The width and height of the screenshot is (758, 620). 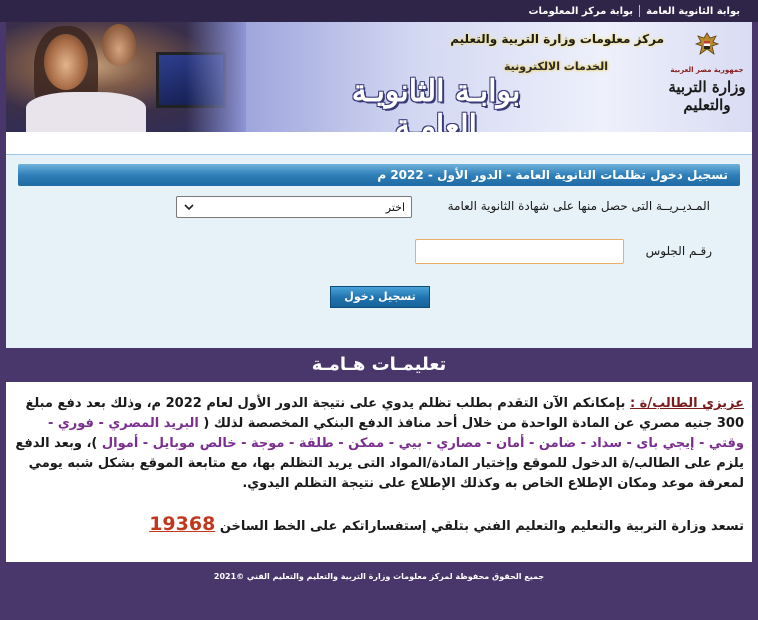 I want to click on directorate-select: اختر, so click(x=294, y=207).